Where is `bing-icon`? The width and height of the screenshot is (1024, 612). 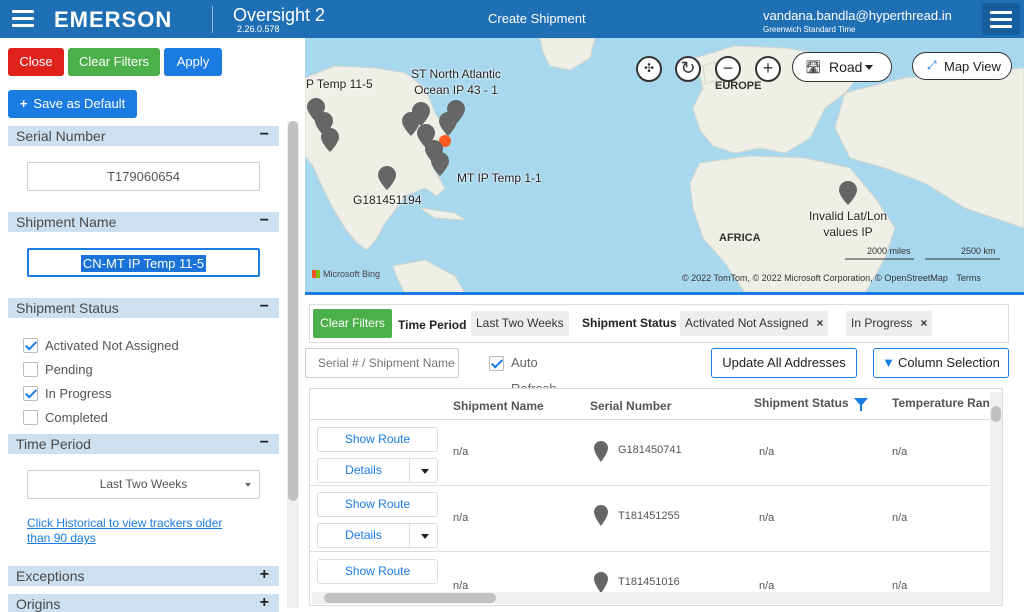 bing-icon is located at coordinates (316, 274).